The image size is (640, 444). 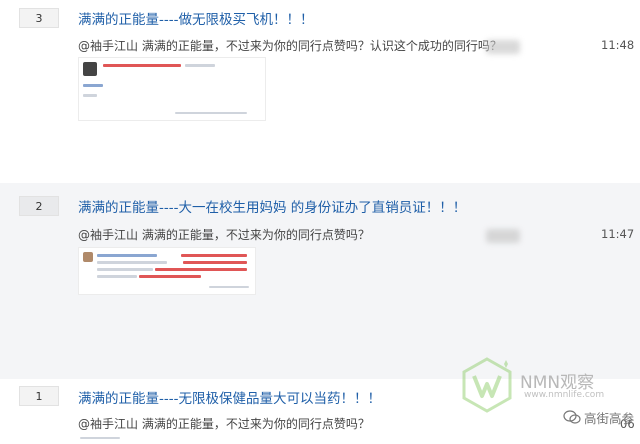 I want to click on comment-time: 11:47, so click(x=618, y=234).